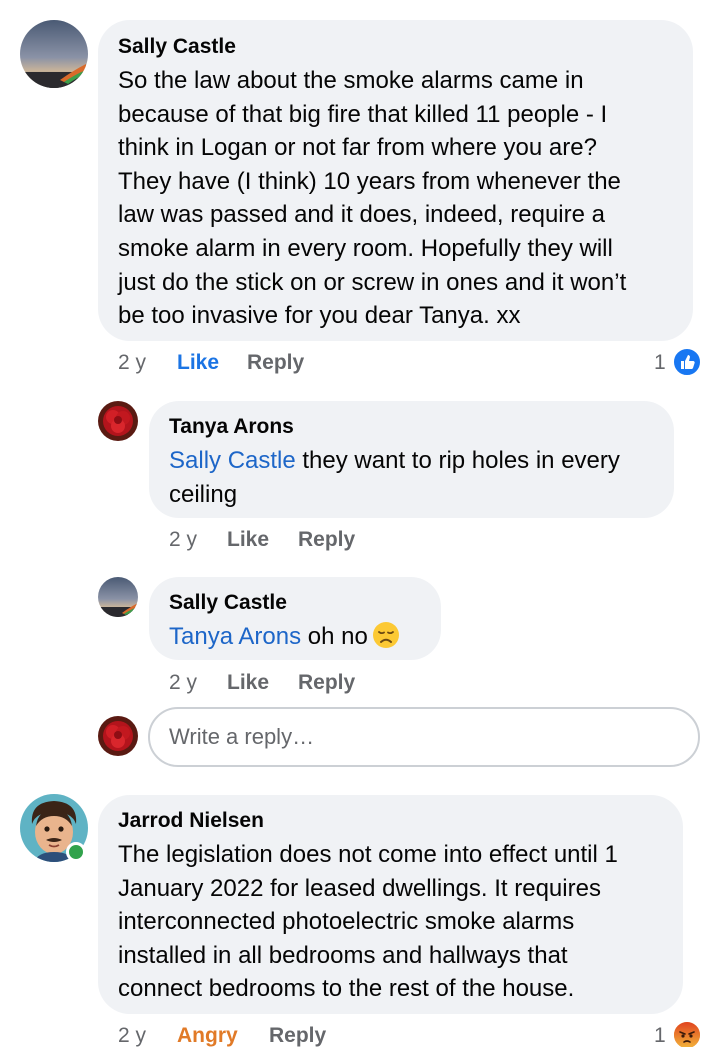 The width and height of the screenshot is (720, 1047). I want to click on comment-actions: 2 y Like Reply, so click(398, 363).